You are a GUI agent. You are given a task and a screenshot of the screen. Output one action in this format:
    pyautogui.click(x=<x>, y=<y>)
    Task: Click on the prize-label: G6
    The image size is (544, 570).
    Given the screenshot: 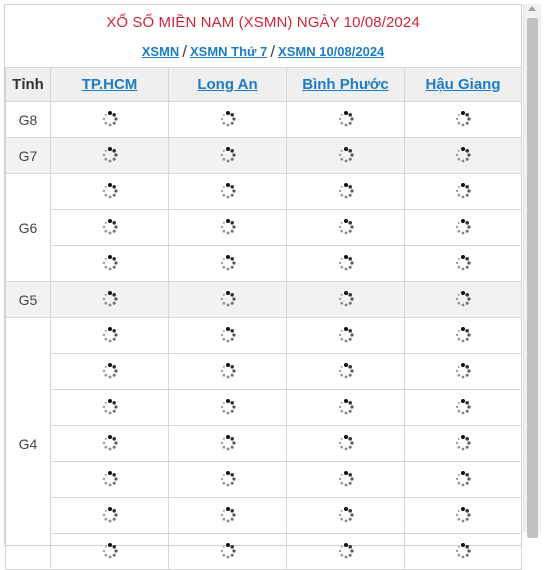 What is the action you would take?
    pyautogui.click(x=28, y=227)
    